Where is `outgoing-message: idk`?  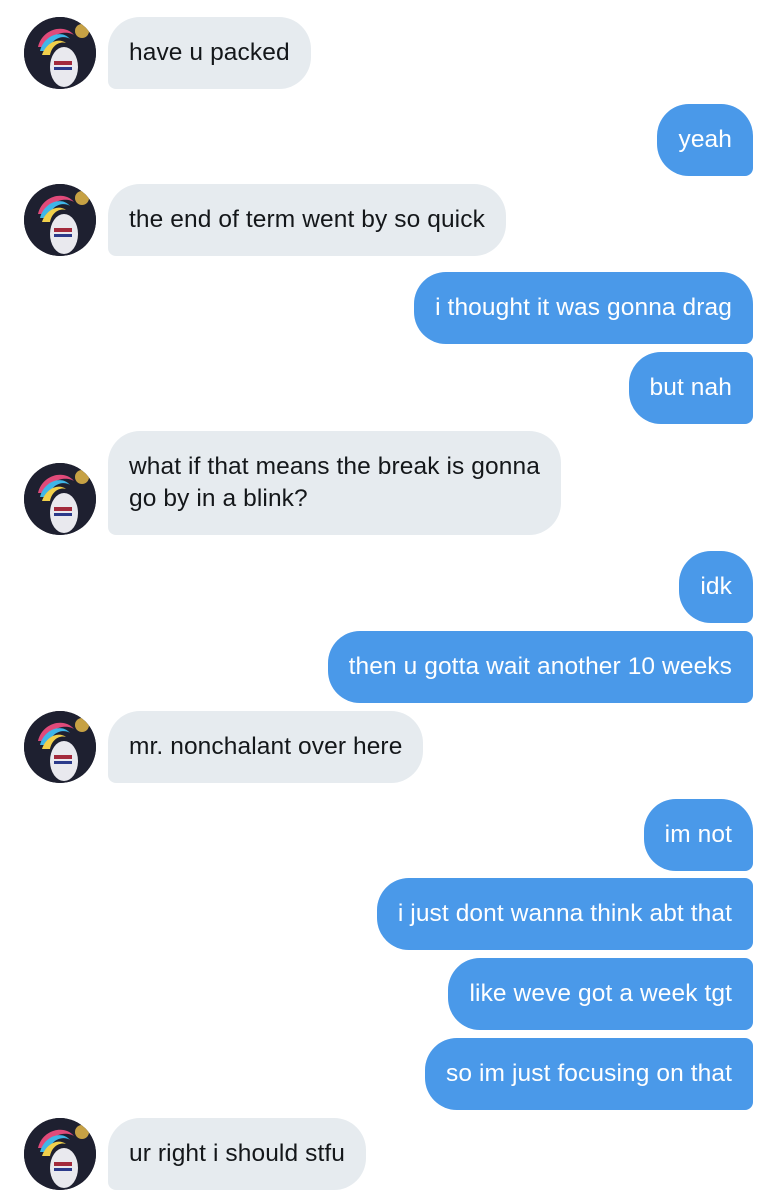
outgoing-message: idk is located at coordinates (716, 587).